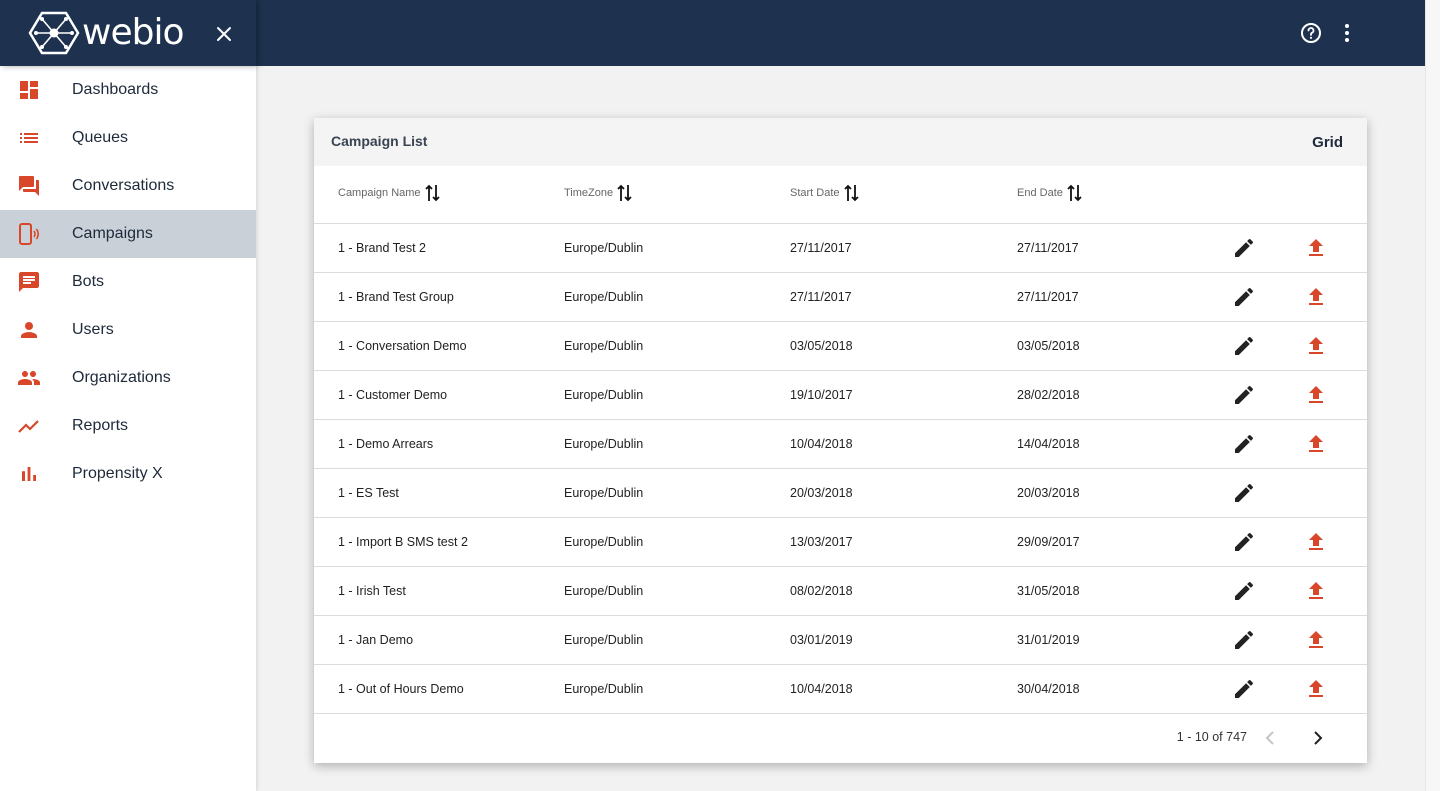 The width and height of the screenshot is (1440, 791). Describe the element at coordinates (29, 234) in the screenshot. I see `phone-ring-icon` at that location.